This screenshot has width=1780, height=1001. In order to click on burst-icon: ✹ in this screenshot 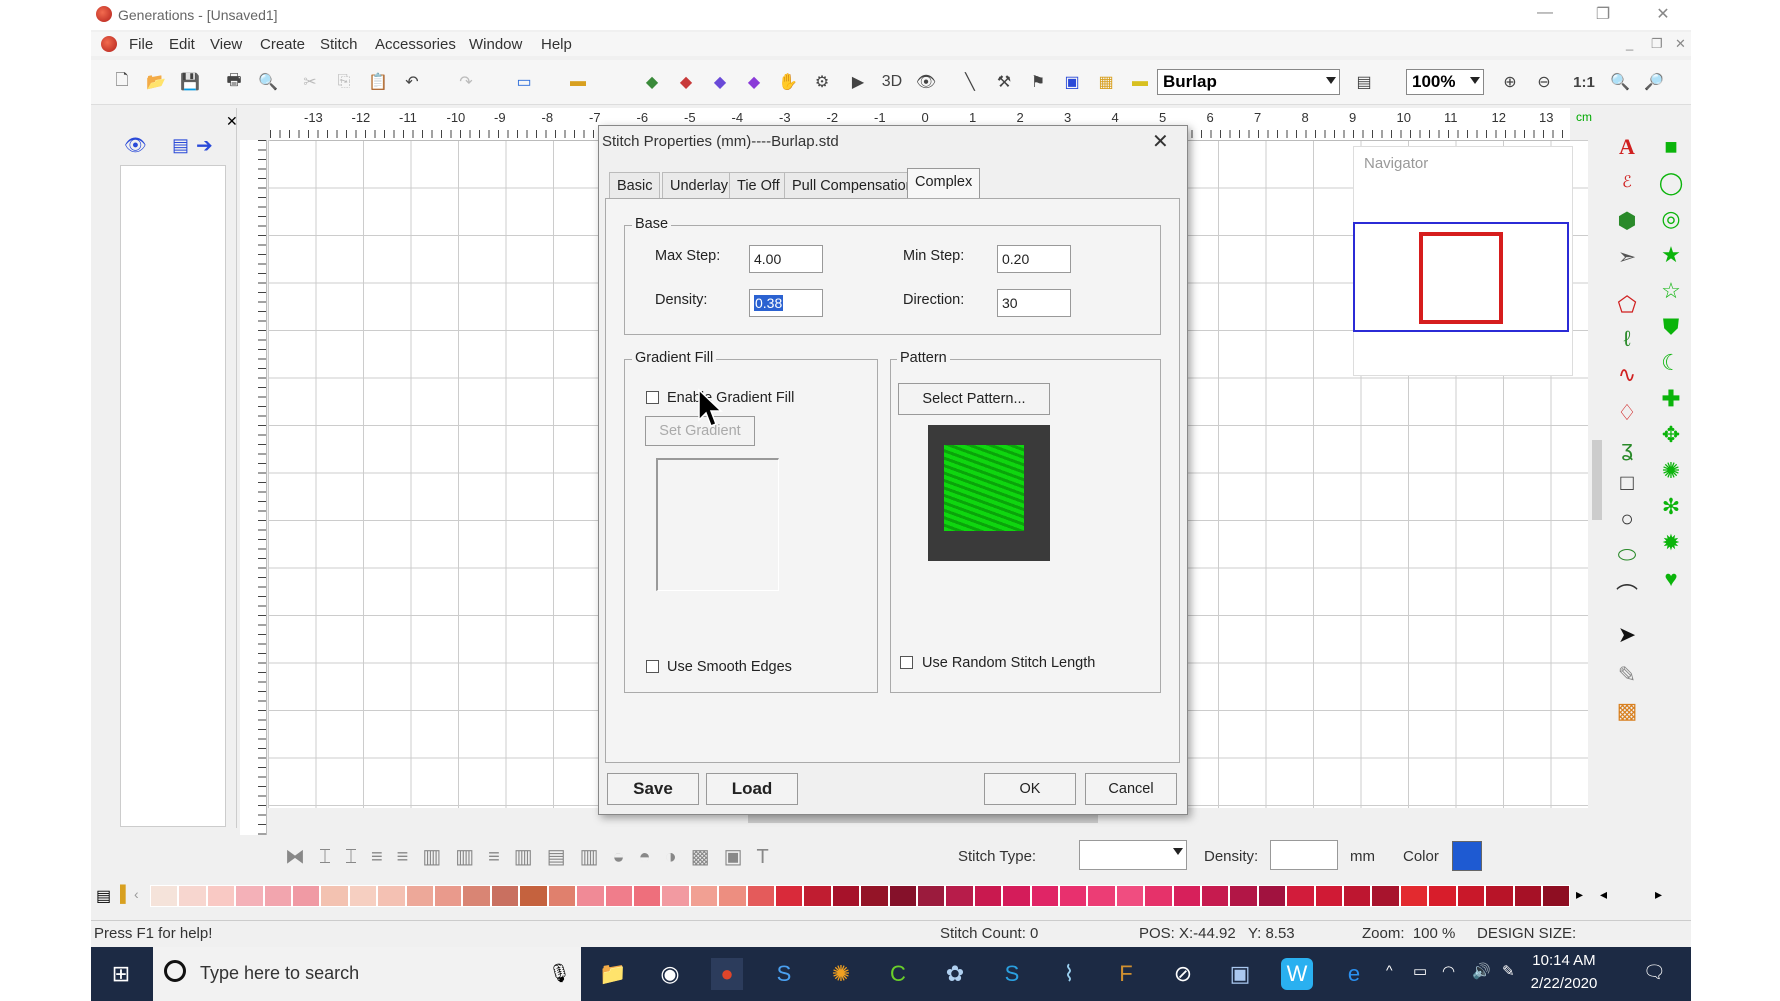, I will do `click(1671, 543)`.